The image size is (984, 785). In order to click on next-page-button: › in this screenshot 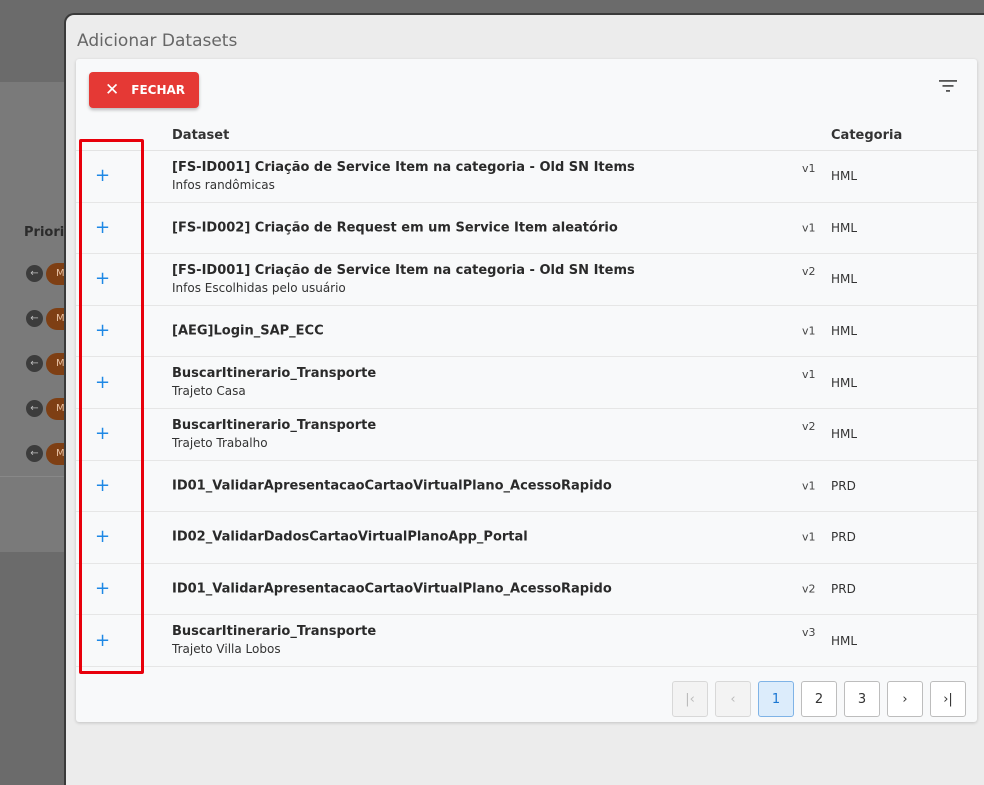, I will do `click(905, 699)`.